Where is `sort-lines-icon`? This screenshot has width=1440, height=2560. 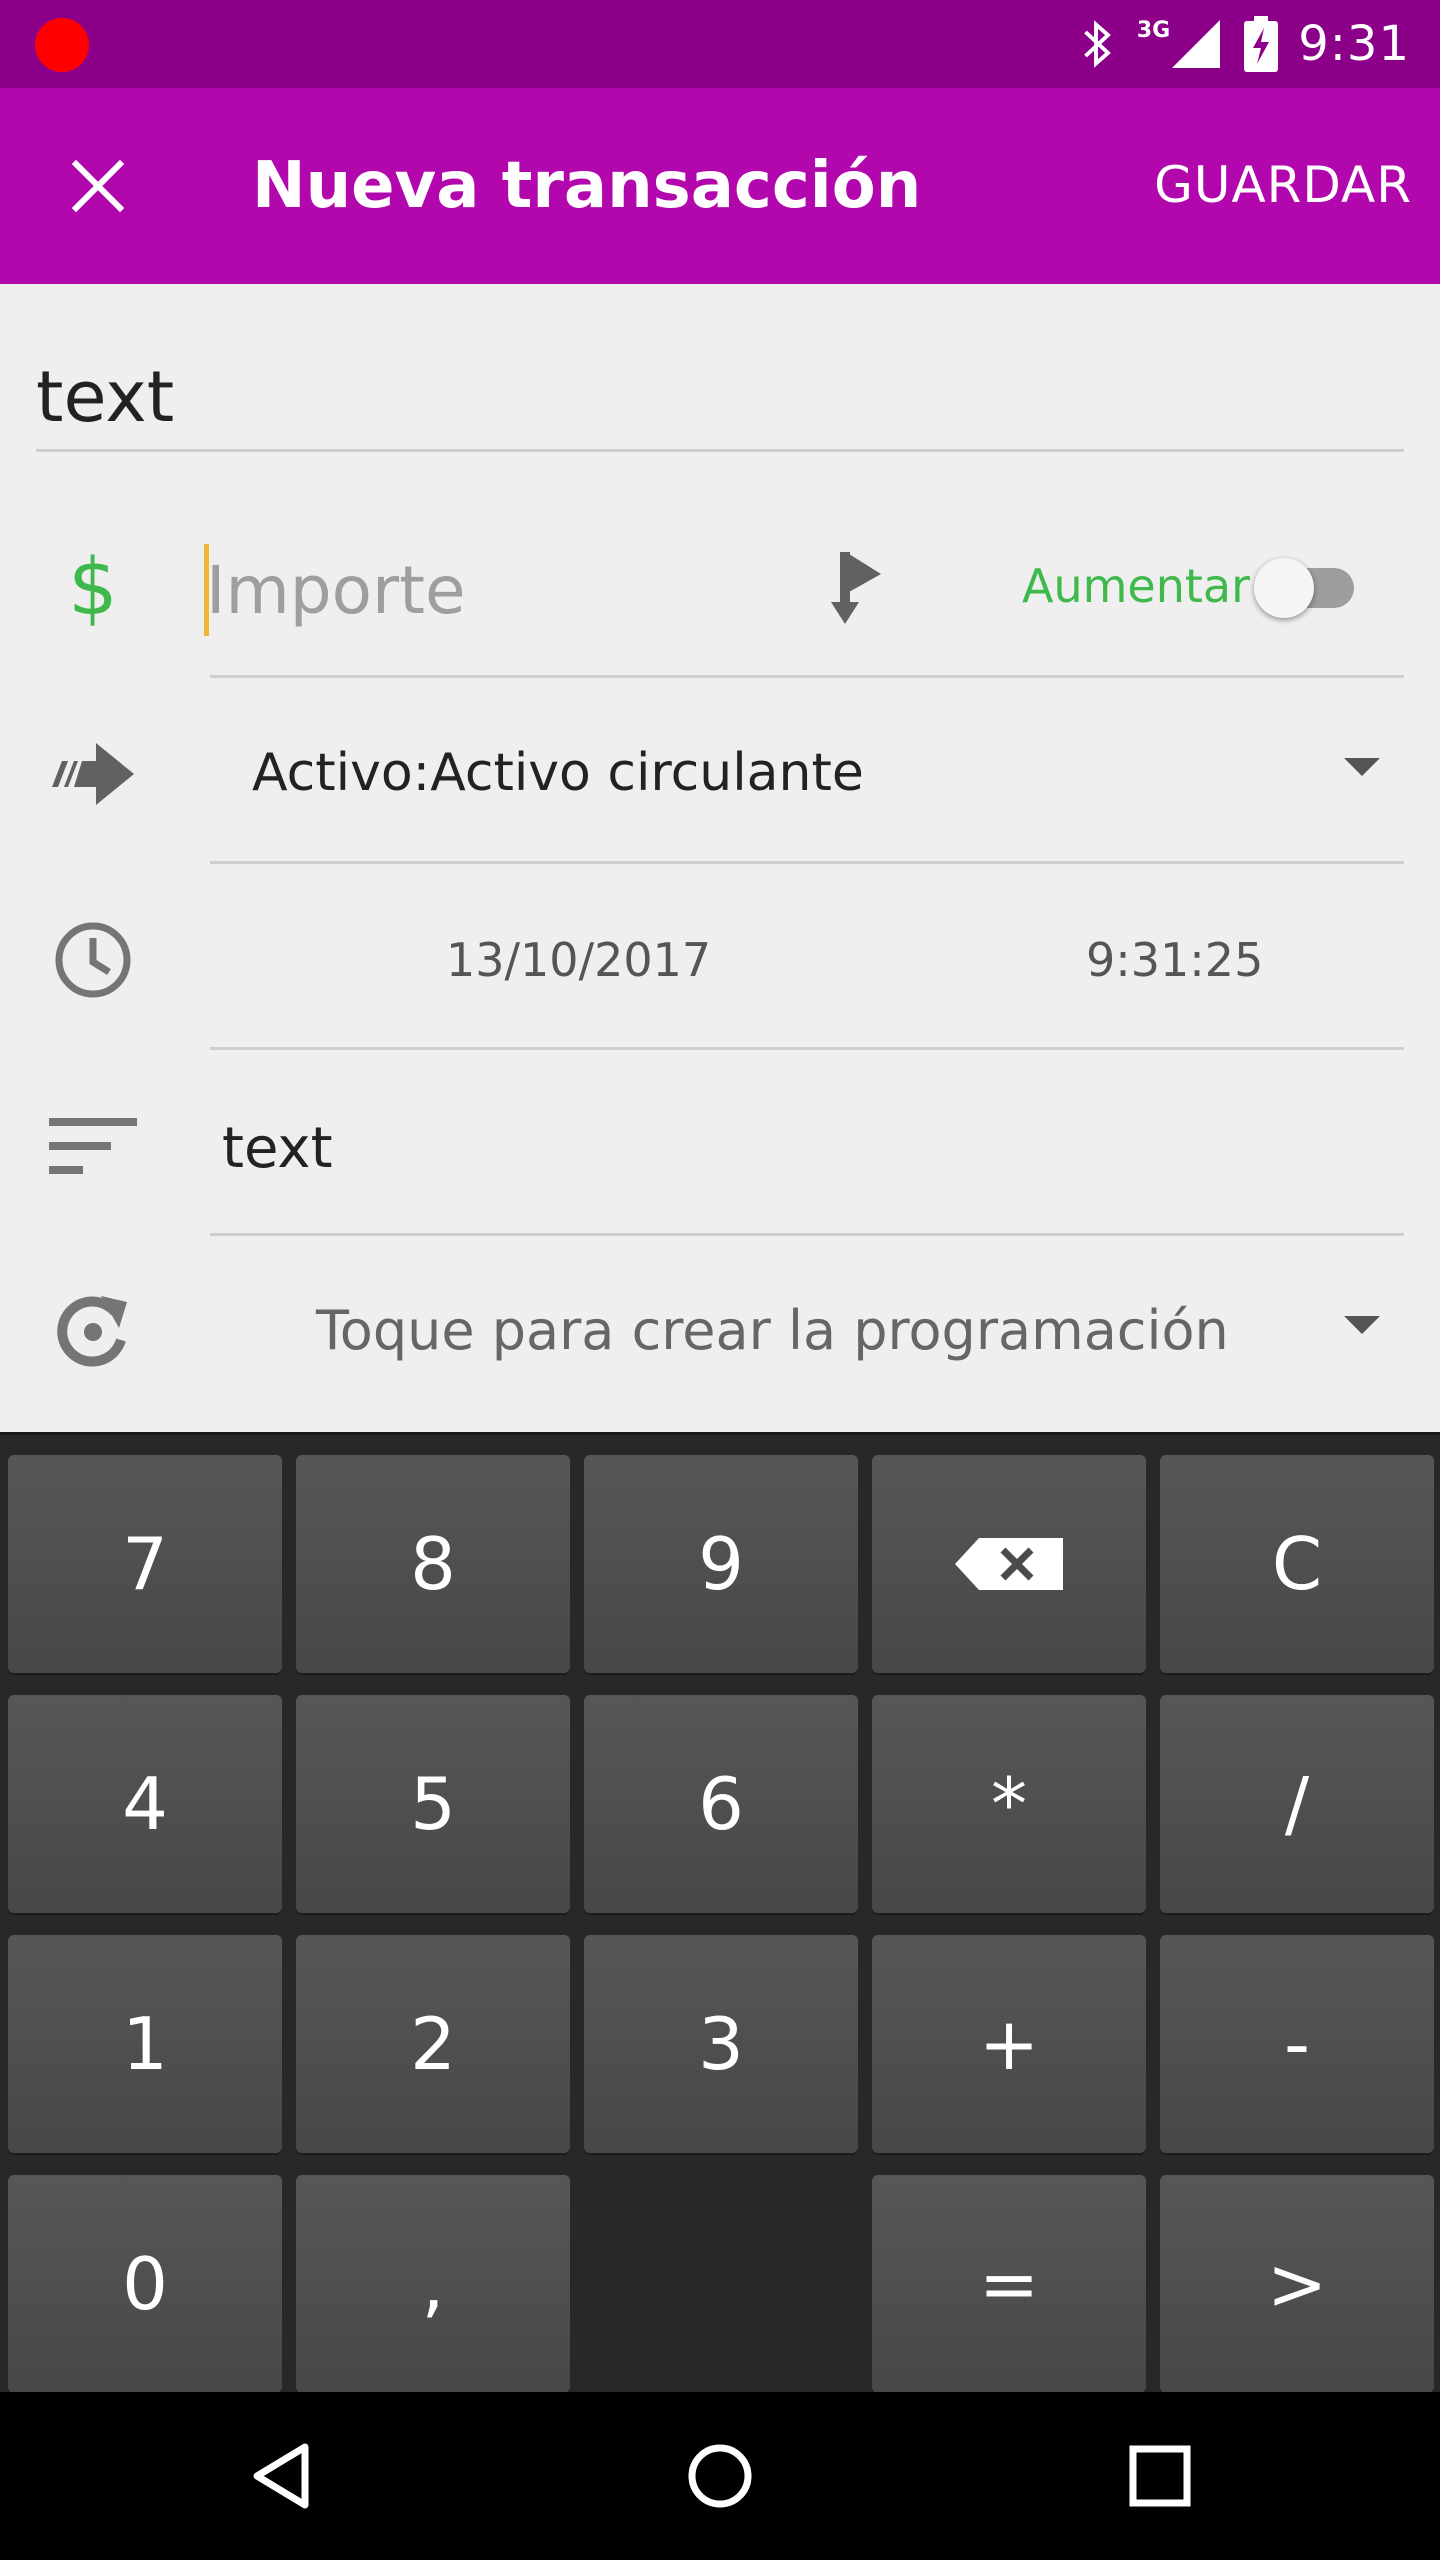
sort-lines-icon is located at coordinates (93, 1146).